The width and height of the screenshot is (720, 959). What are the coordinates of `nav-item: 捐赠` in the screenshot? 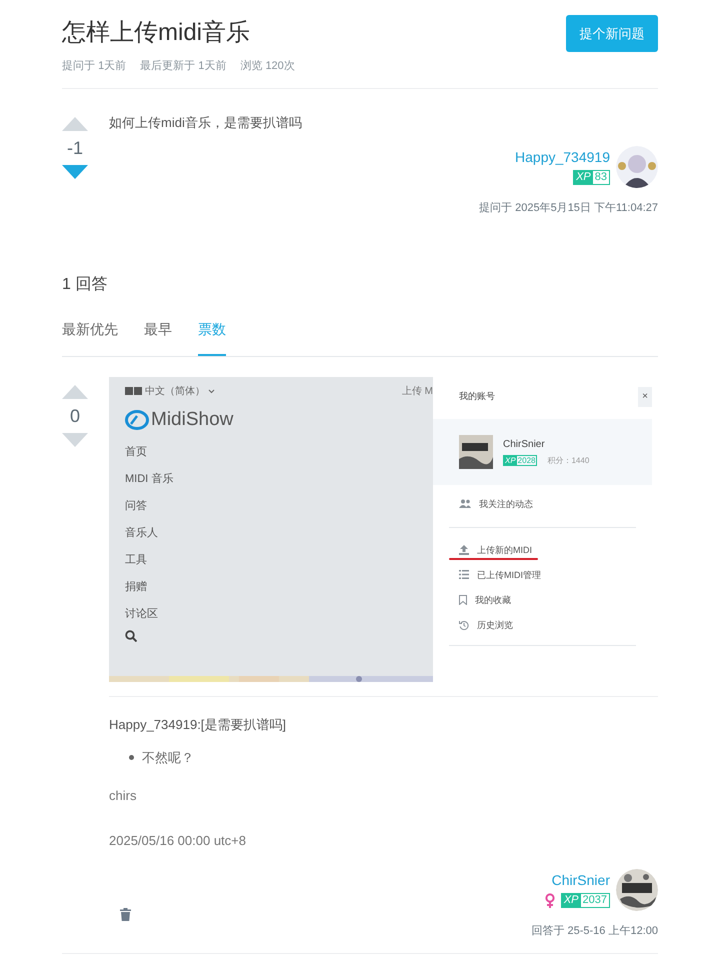 It's located at (271, 587).